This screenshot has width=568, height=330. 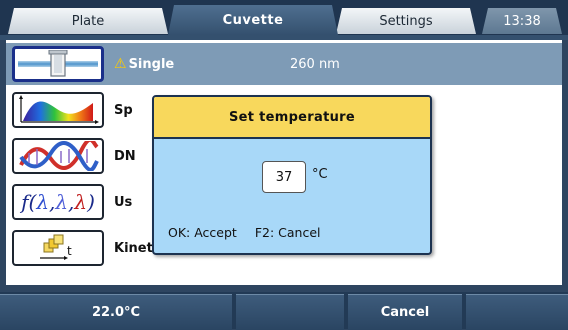 What do you see at coordinates (284, 177) in the screenshot?
I see `temperature-input: 37` at bounding box center [284, 177].